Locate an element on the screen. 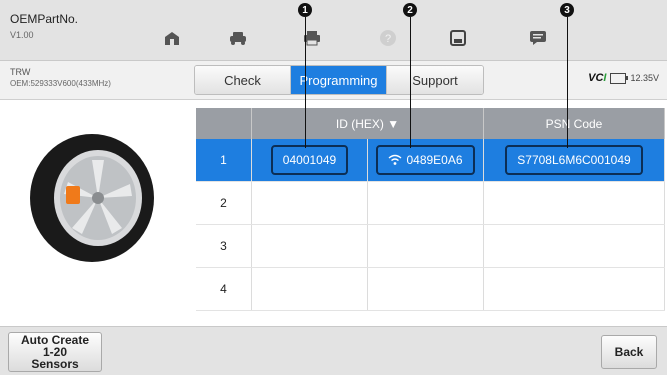 This screenshot has height=375, width=667. message-icon is located at coordinates (538, 38).